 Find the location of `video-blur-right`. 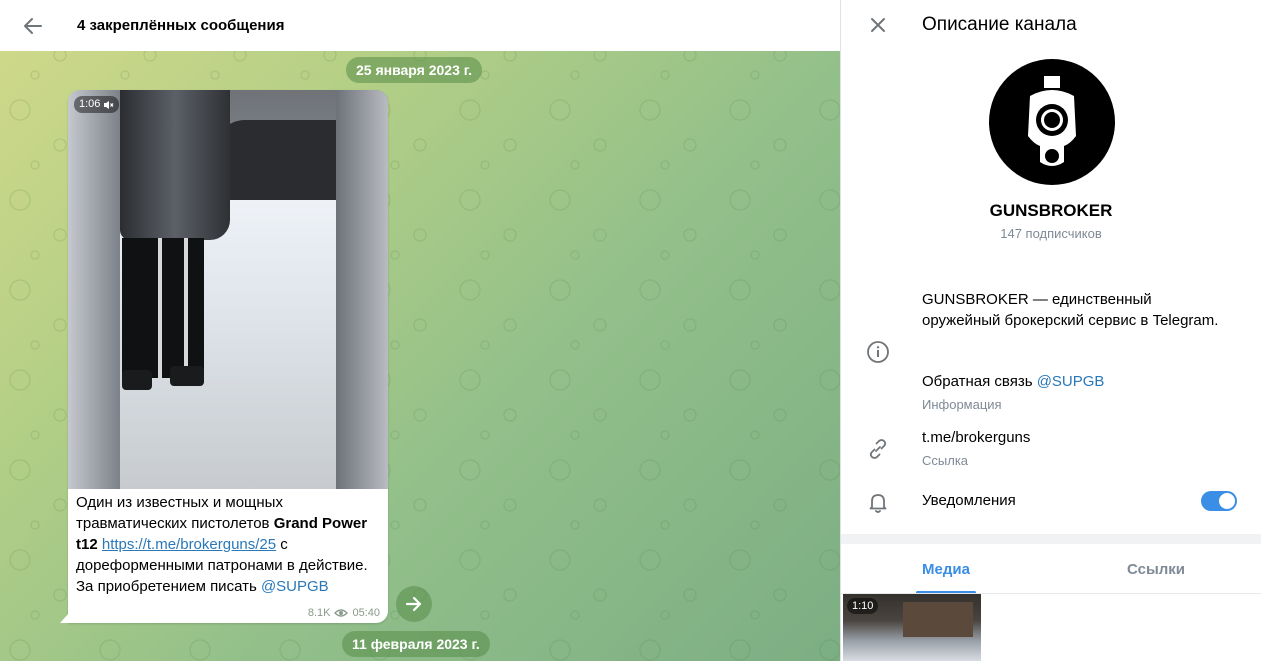

video-blur-right is located at coordinates (362, 289).